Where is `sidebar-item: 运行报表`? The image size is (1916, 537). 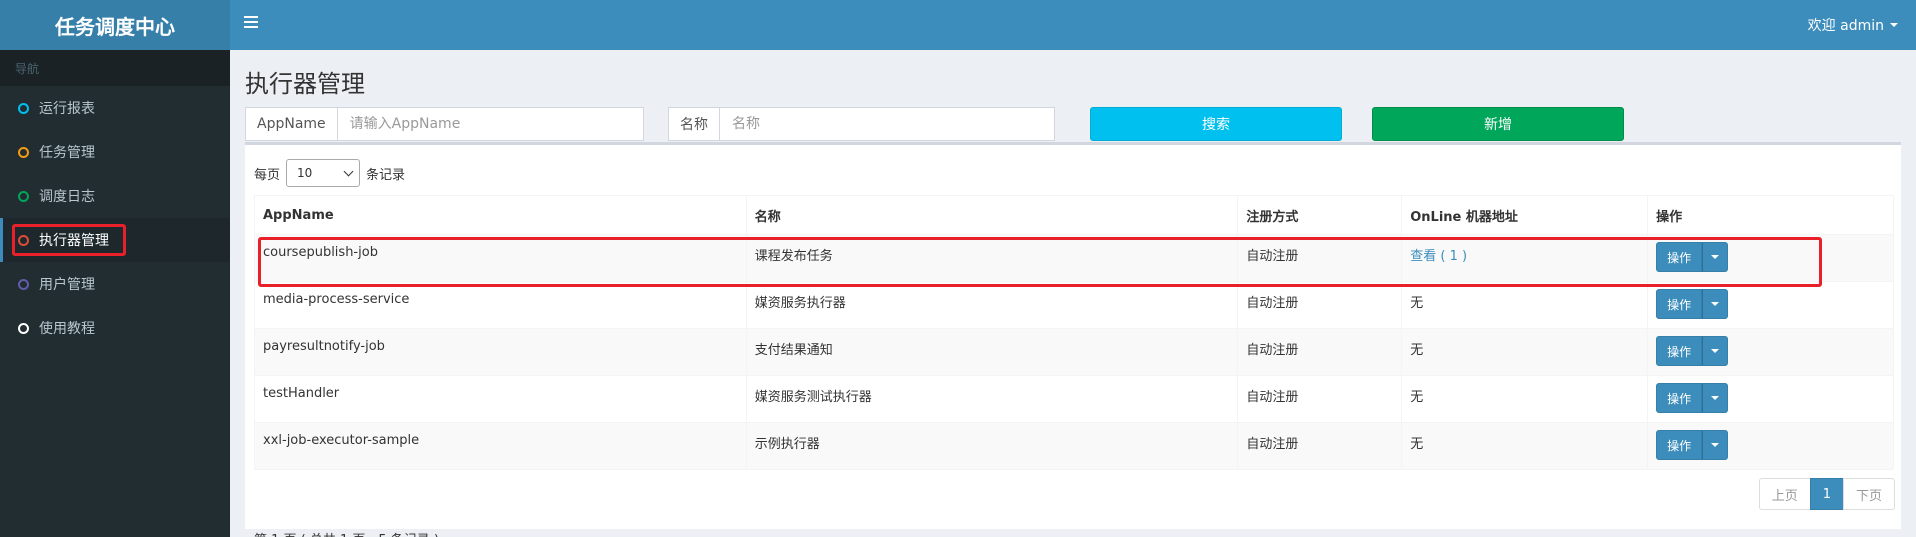
sidebar-item: 运行报表 is located at coordinates (115, 108).